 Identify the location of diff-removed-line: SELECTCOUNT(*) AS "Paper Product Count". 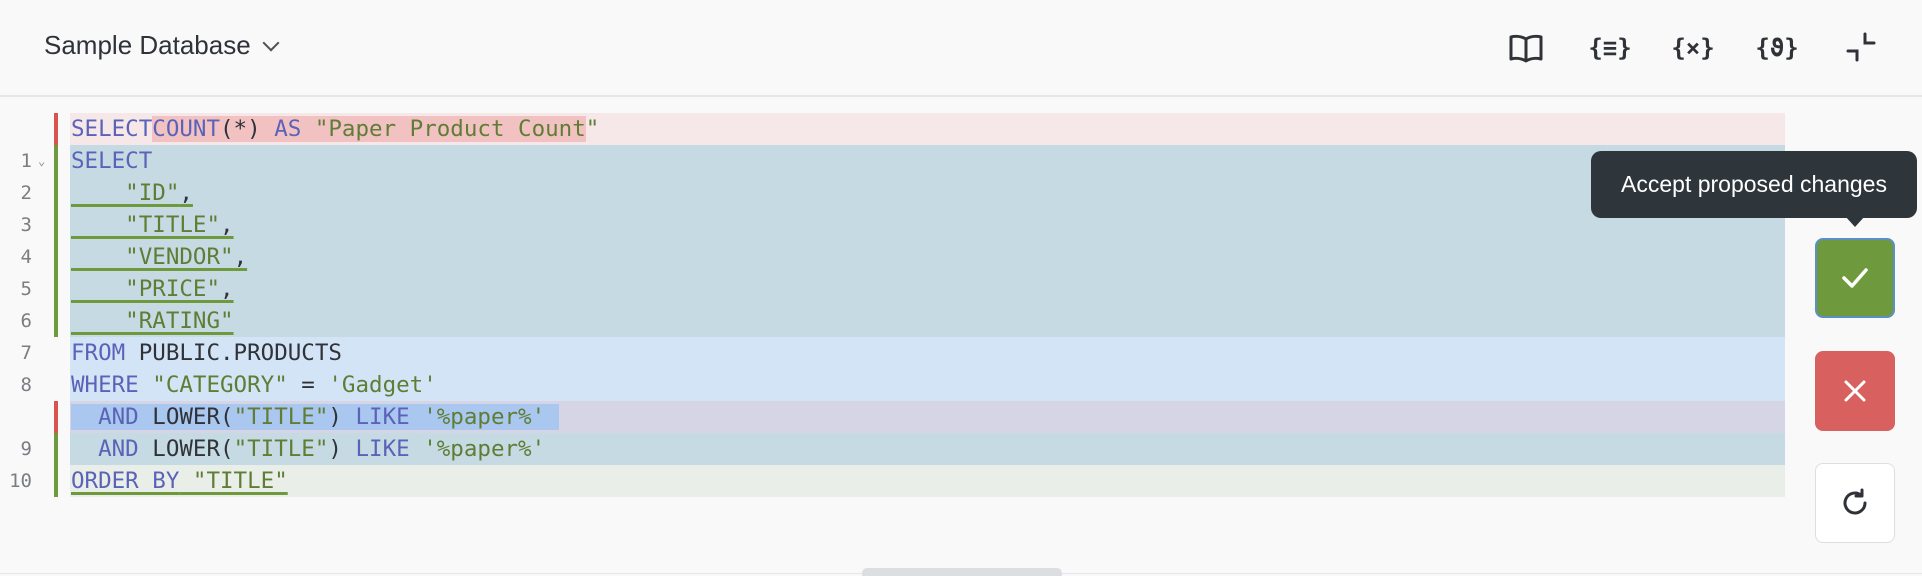
(895, 129).